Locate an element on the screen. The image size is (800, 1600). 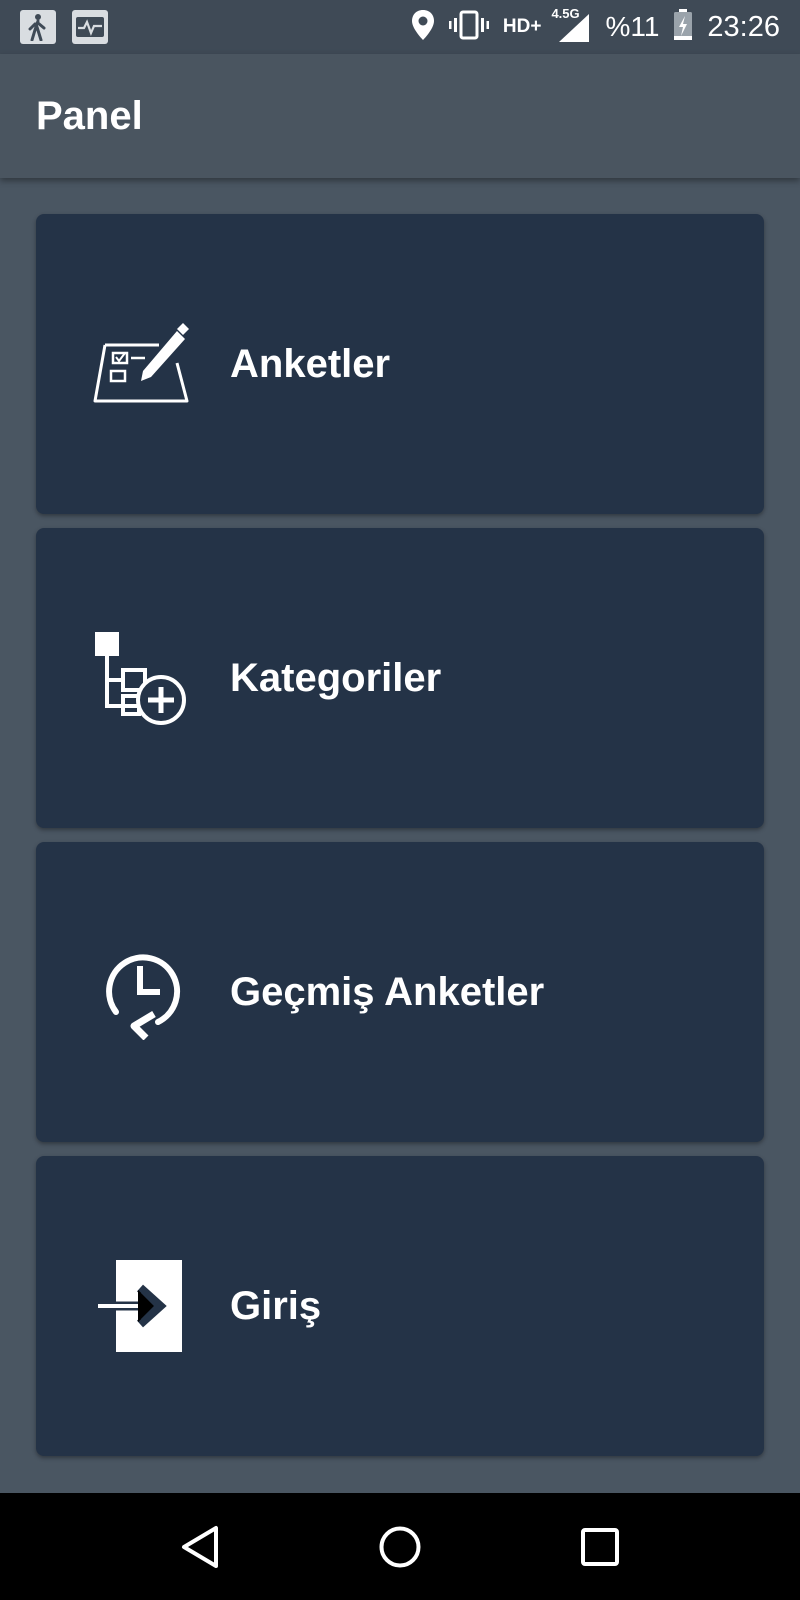
back-icon is located at coordinates (200, 1546).